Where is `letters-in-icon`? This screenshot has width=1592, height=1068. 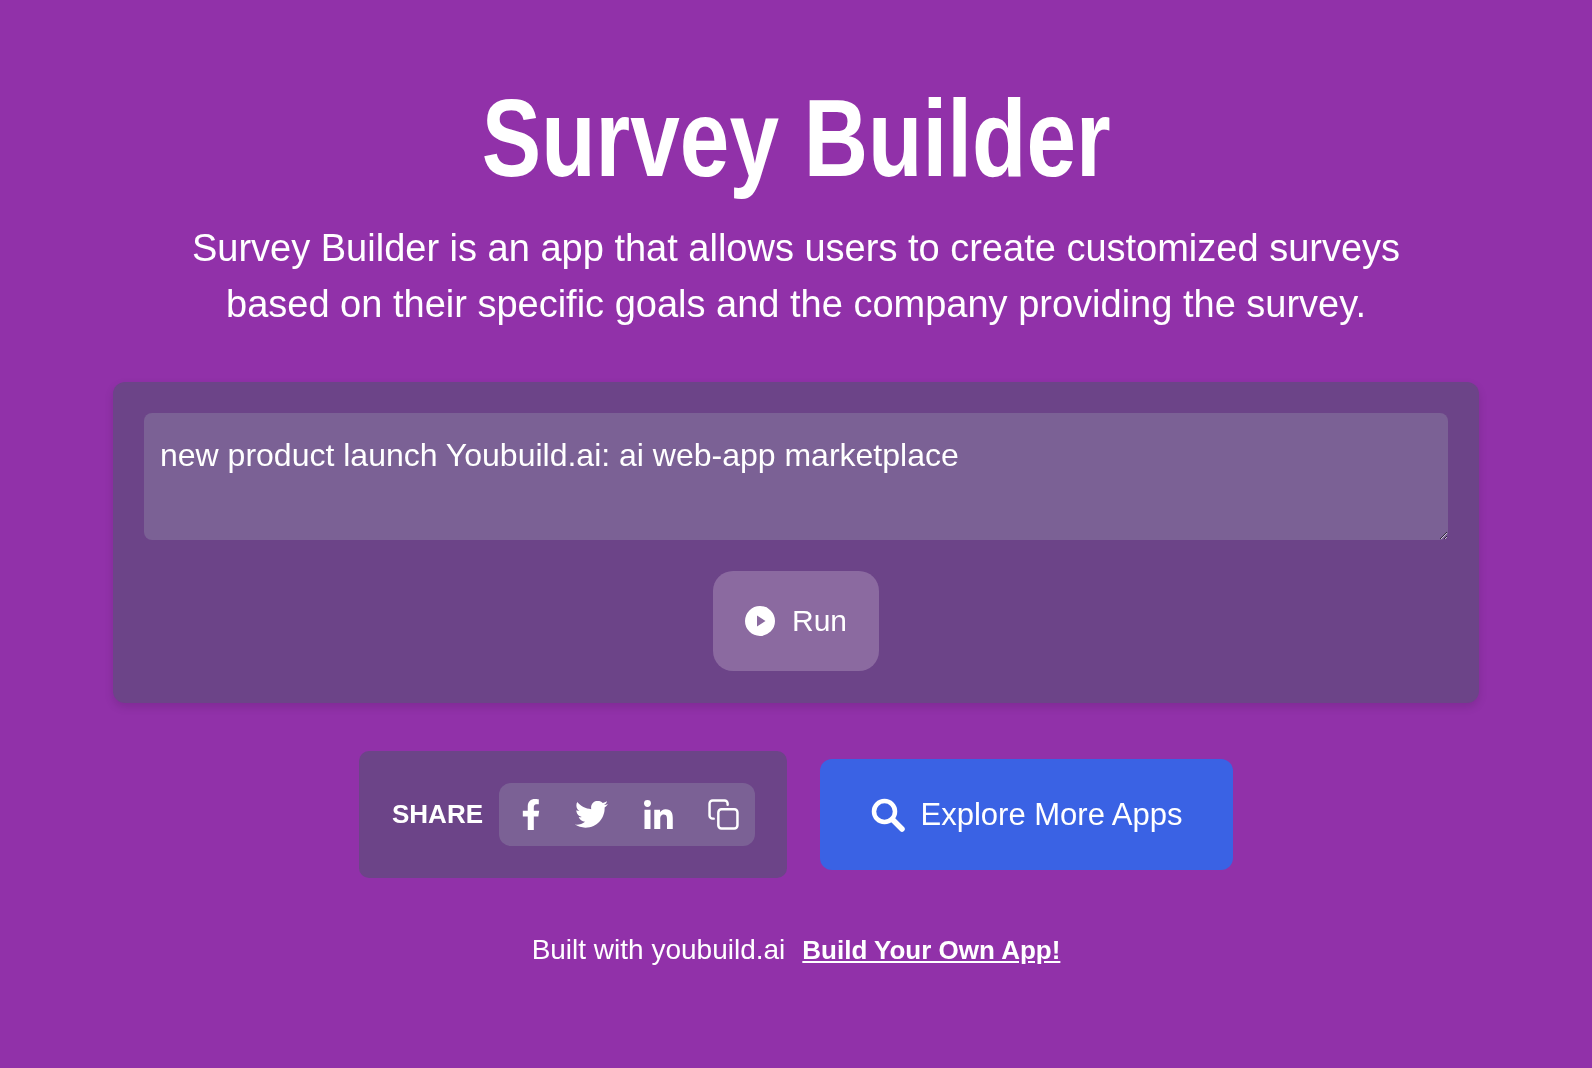
letters-in-icon is located at coordinates (658, 814).